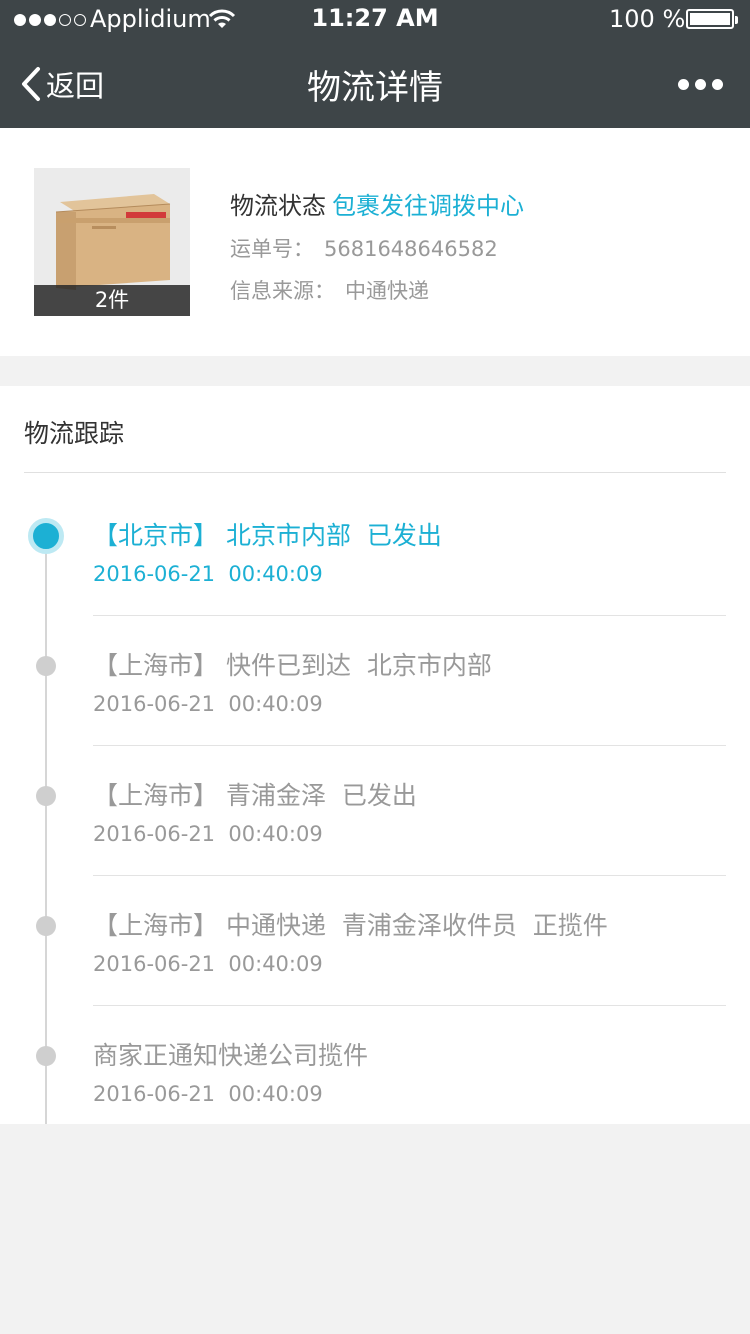  Describe the element at coordinates (387, 291) in the screenshot. I see `info-source-value: 中通快递` at that location.